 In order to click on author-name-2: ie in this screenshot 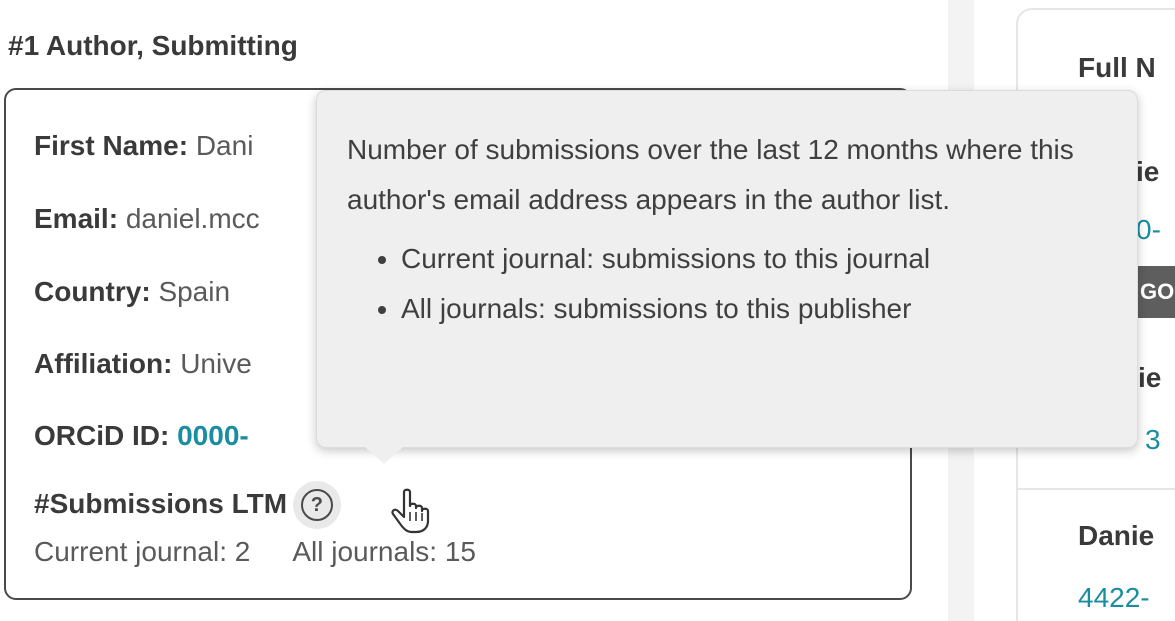, I will do `click(1149, 378)`.